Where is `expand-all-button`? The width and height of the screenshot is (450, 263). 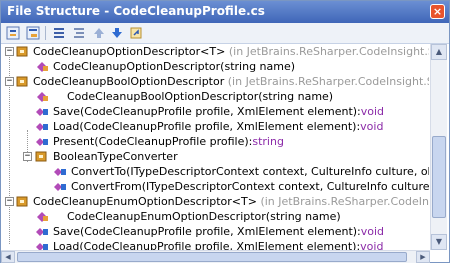 expand-all-button is located at coordinates (13, 33).